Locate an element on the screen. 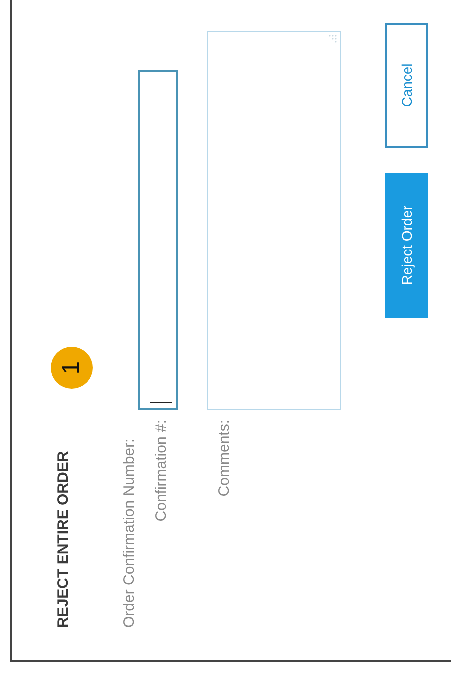 This screenshot has width=451, height=674. step-badge: 1 is located at coordinates (72, 368).